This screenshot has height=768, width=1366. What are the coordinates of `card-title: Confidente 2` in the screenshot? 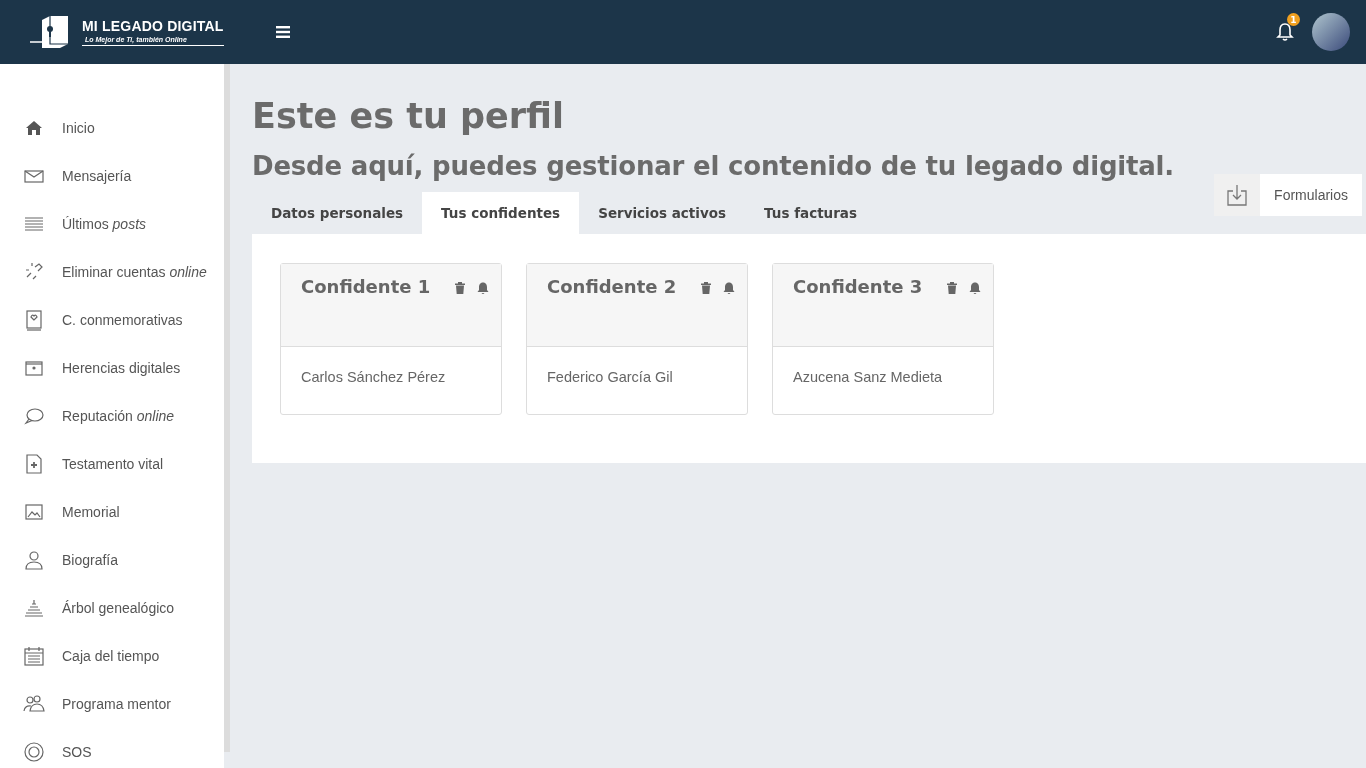 It's located at (612, 286).